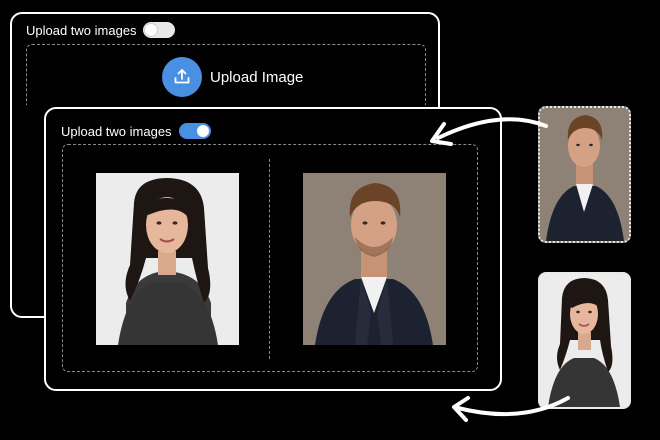 This screenshot has height=440, width=660. I want to click on thumbnail-woman, so click(584, 340).